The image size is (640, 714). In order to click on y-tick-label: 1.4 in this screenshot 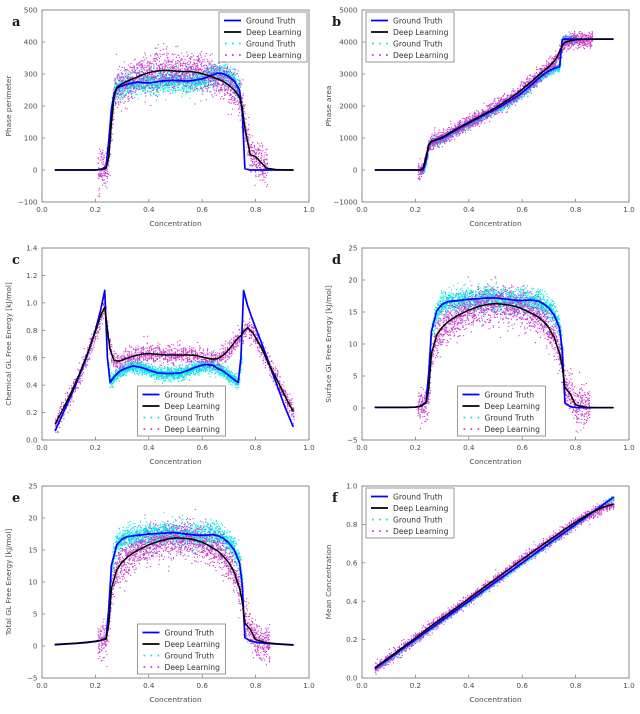, I will do `click(32, 248)`.